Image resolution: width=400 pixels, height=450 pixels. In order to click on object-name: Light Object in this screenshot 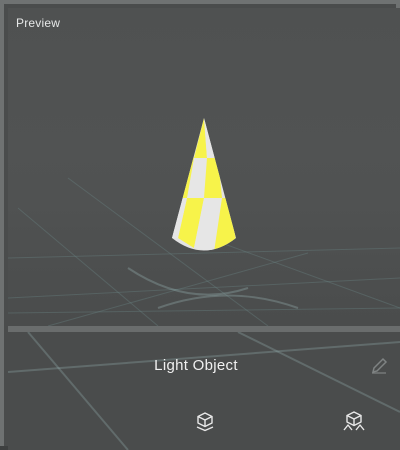, I will do `click(196, 365)`.